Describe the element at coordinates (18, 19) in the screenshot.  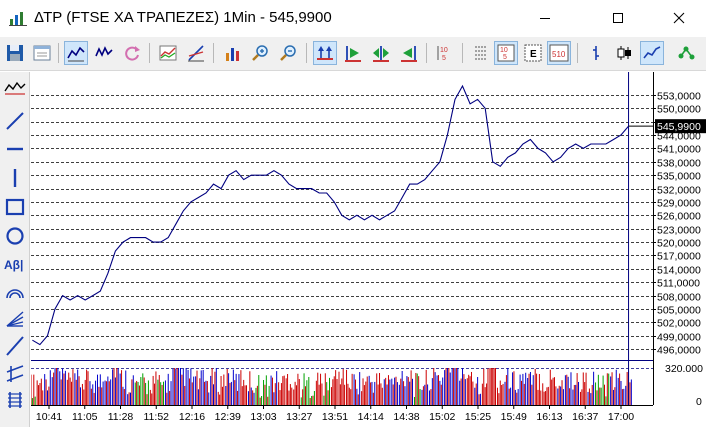
I see `app-chart-icon` at that location.